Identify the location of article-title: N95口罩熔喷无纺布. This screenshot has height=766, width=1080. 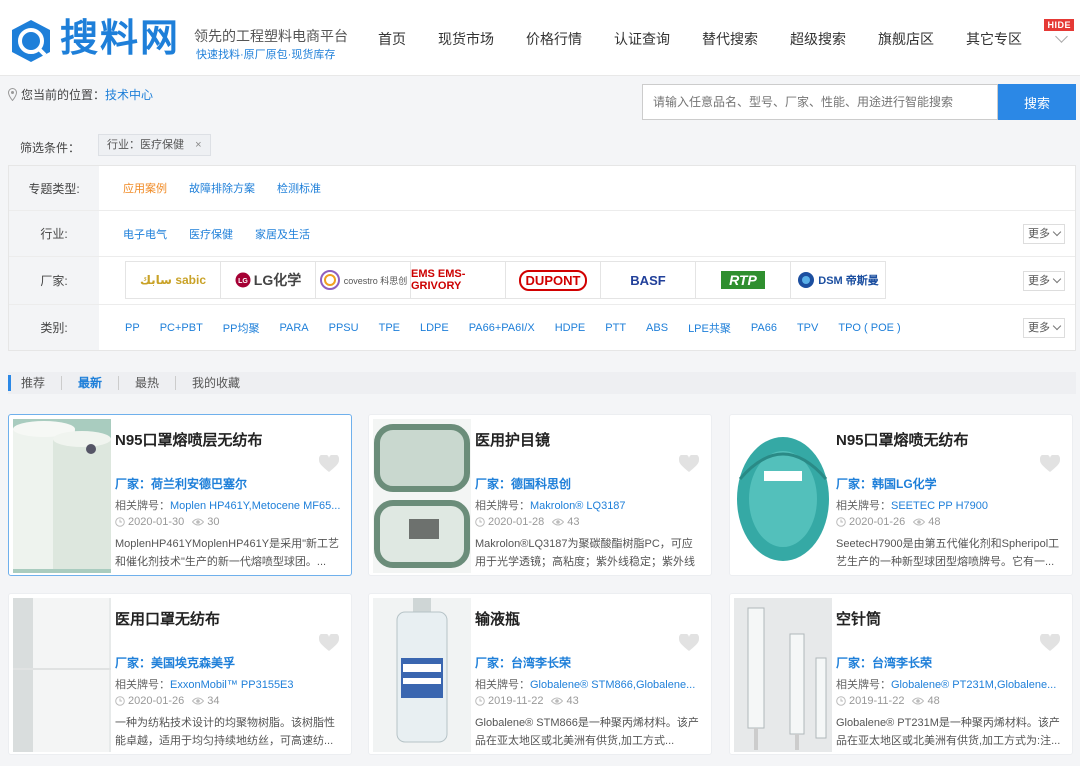
(902, 439).